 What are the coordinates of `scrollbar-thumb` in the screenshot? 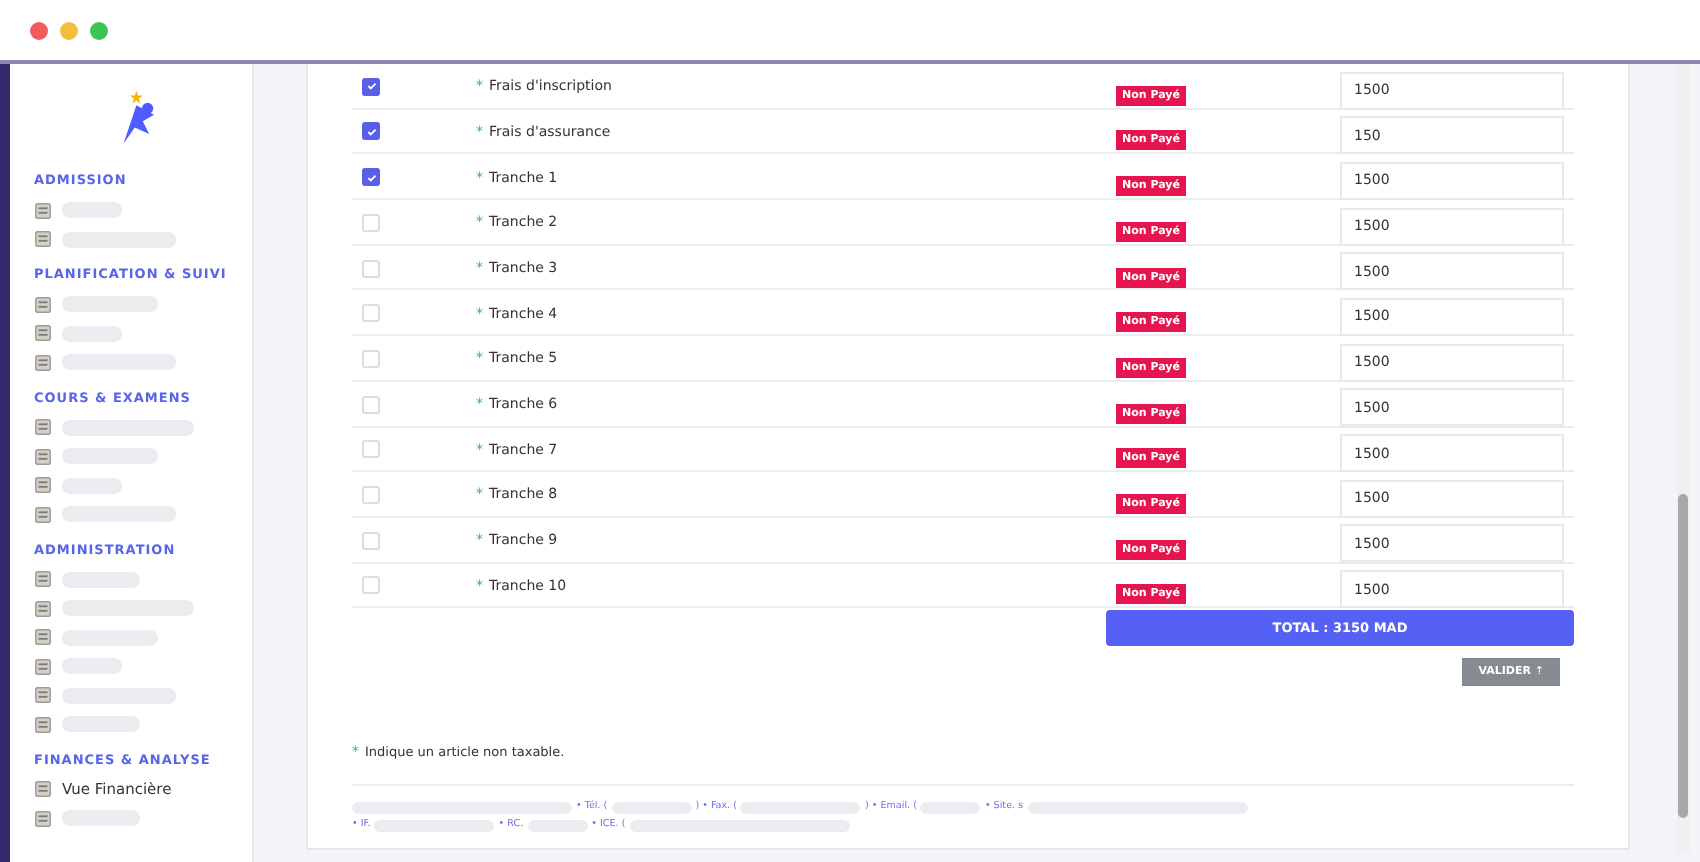 It's located at (1683, 656).